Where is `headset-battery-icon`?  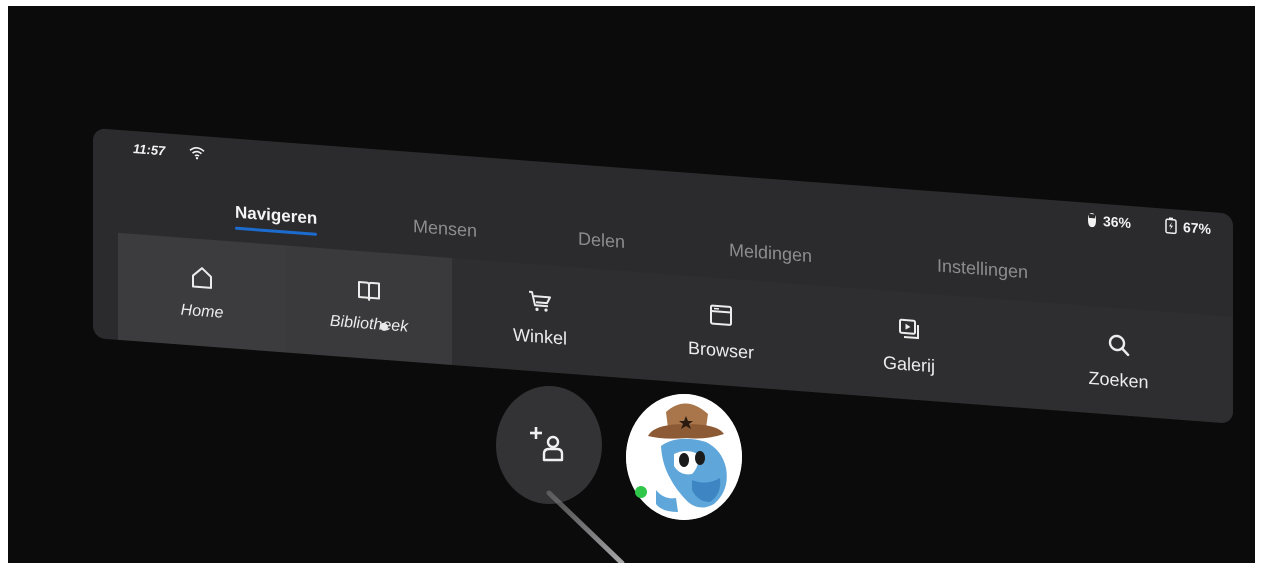
headset-battery-icon is located at coordinates (1171, 226).